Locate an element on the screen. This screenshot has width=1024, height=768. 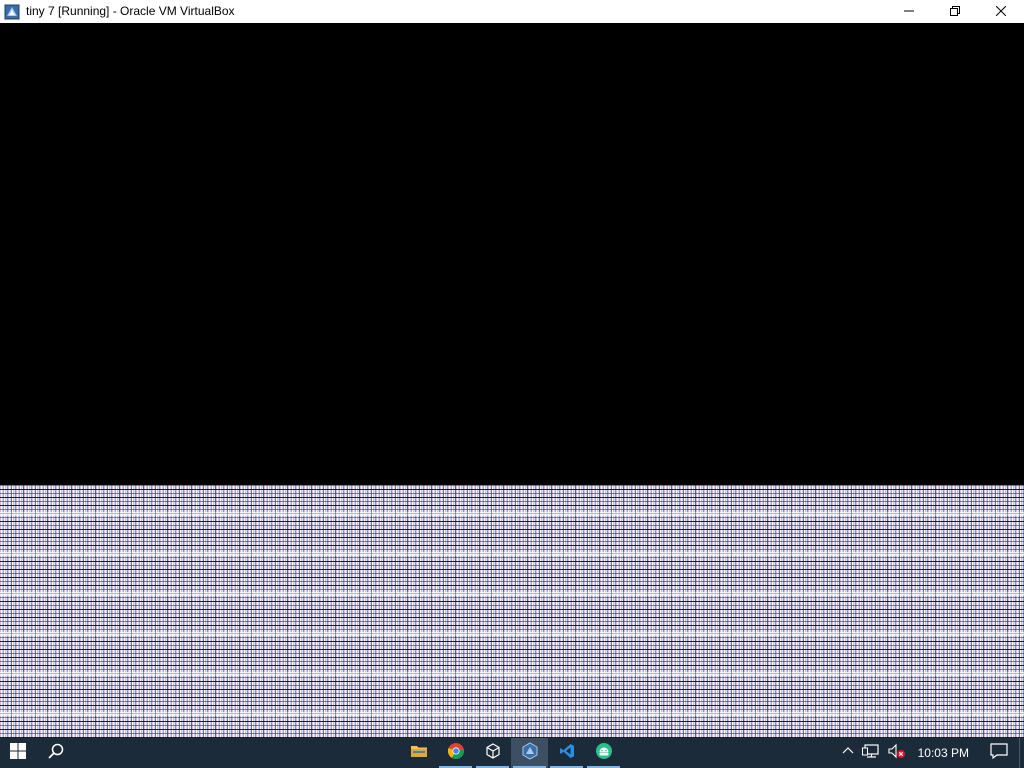
windows-start-icon is located at coordinates (18, 753).